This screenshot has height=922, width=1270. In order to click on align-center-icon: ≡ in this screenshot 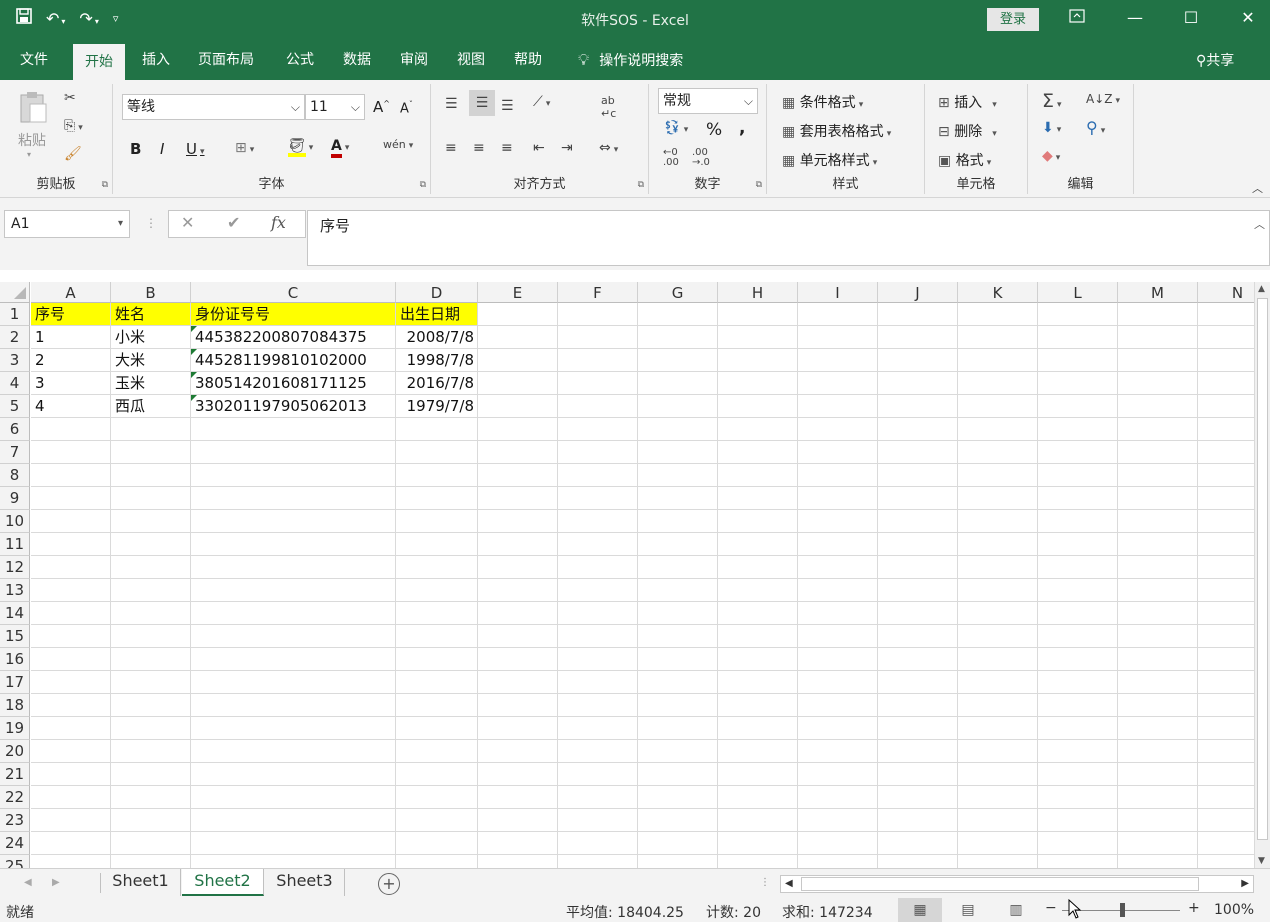, I will do `click(479, 148)`.